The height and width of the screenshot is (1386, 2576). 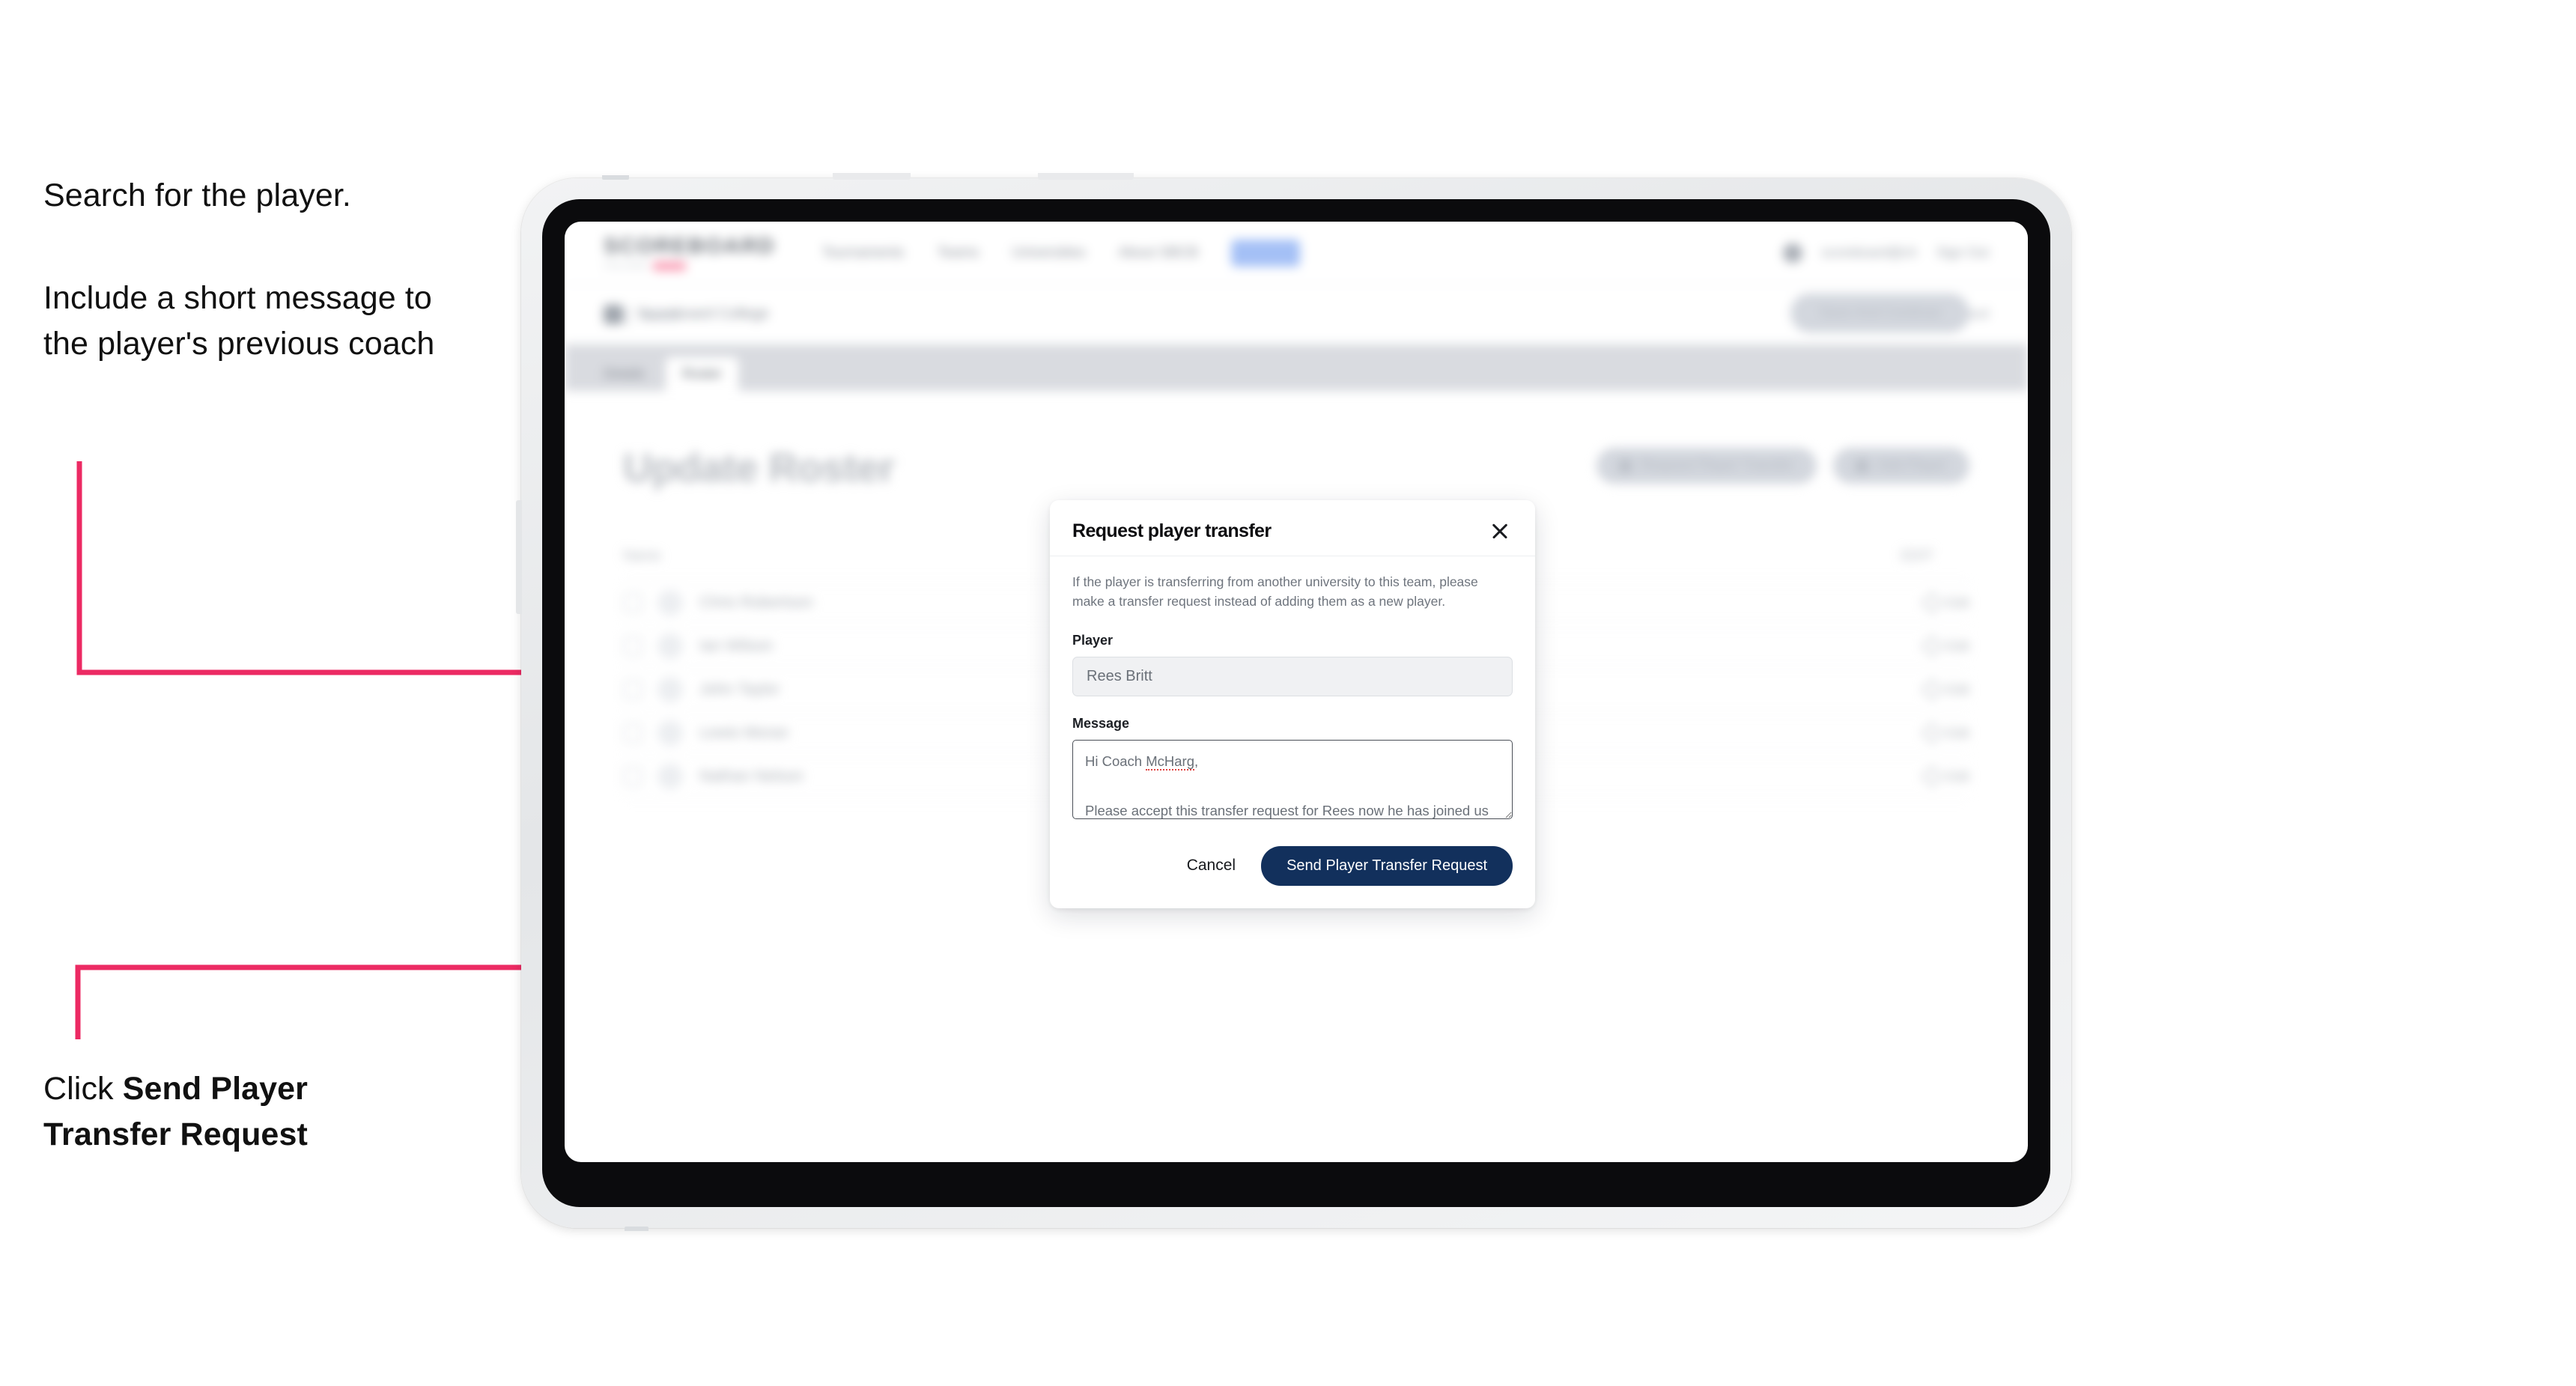 I want to click on account-label: scoreboard@ch, so click(x=1869, y=253).